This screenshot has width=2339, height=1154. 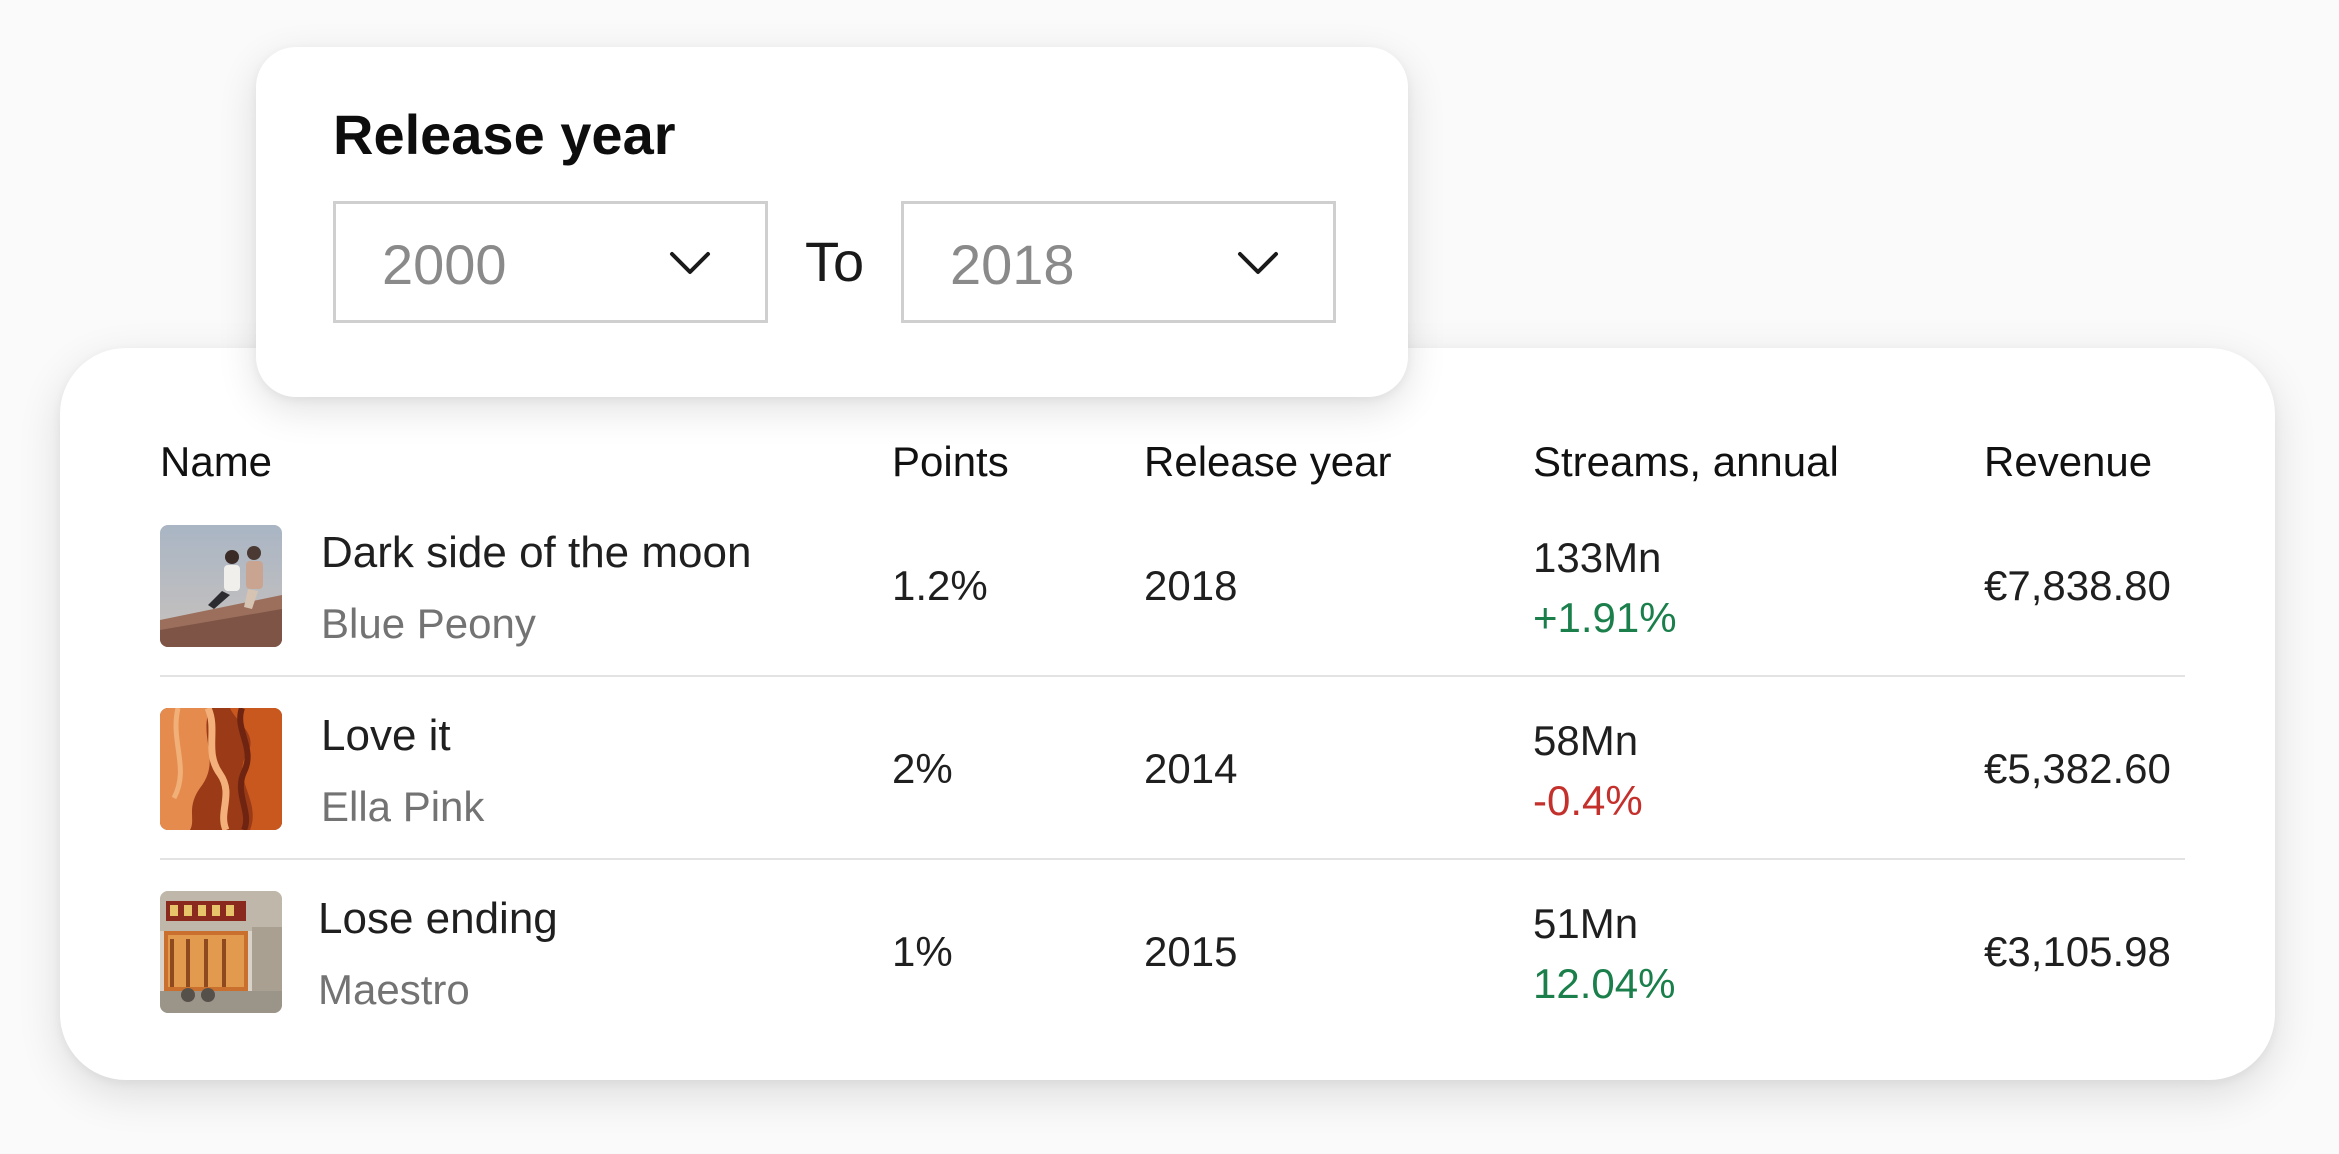 I want to click on streams-change-positive: 12.04%, so click(x=1604, y=983).